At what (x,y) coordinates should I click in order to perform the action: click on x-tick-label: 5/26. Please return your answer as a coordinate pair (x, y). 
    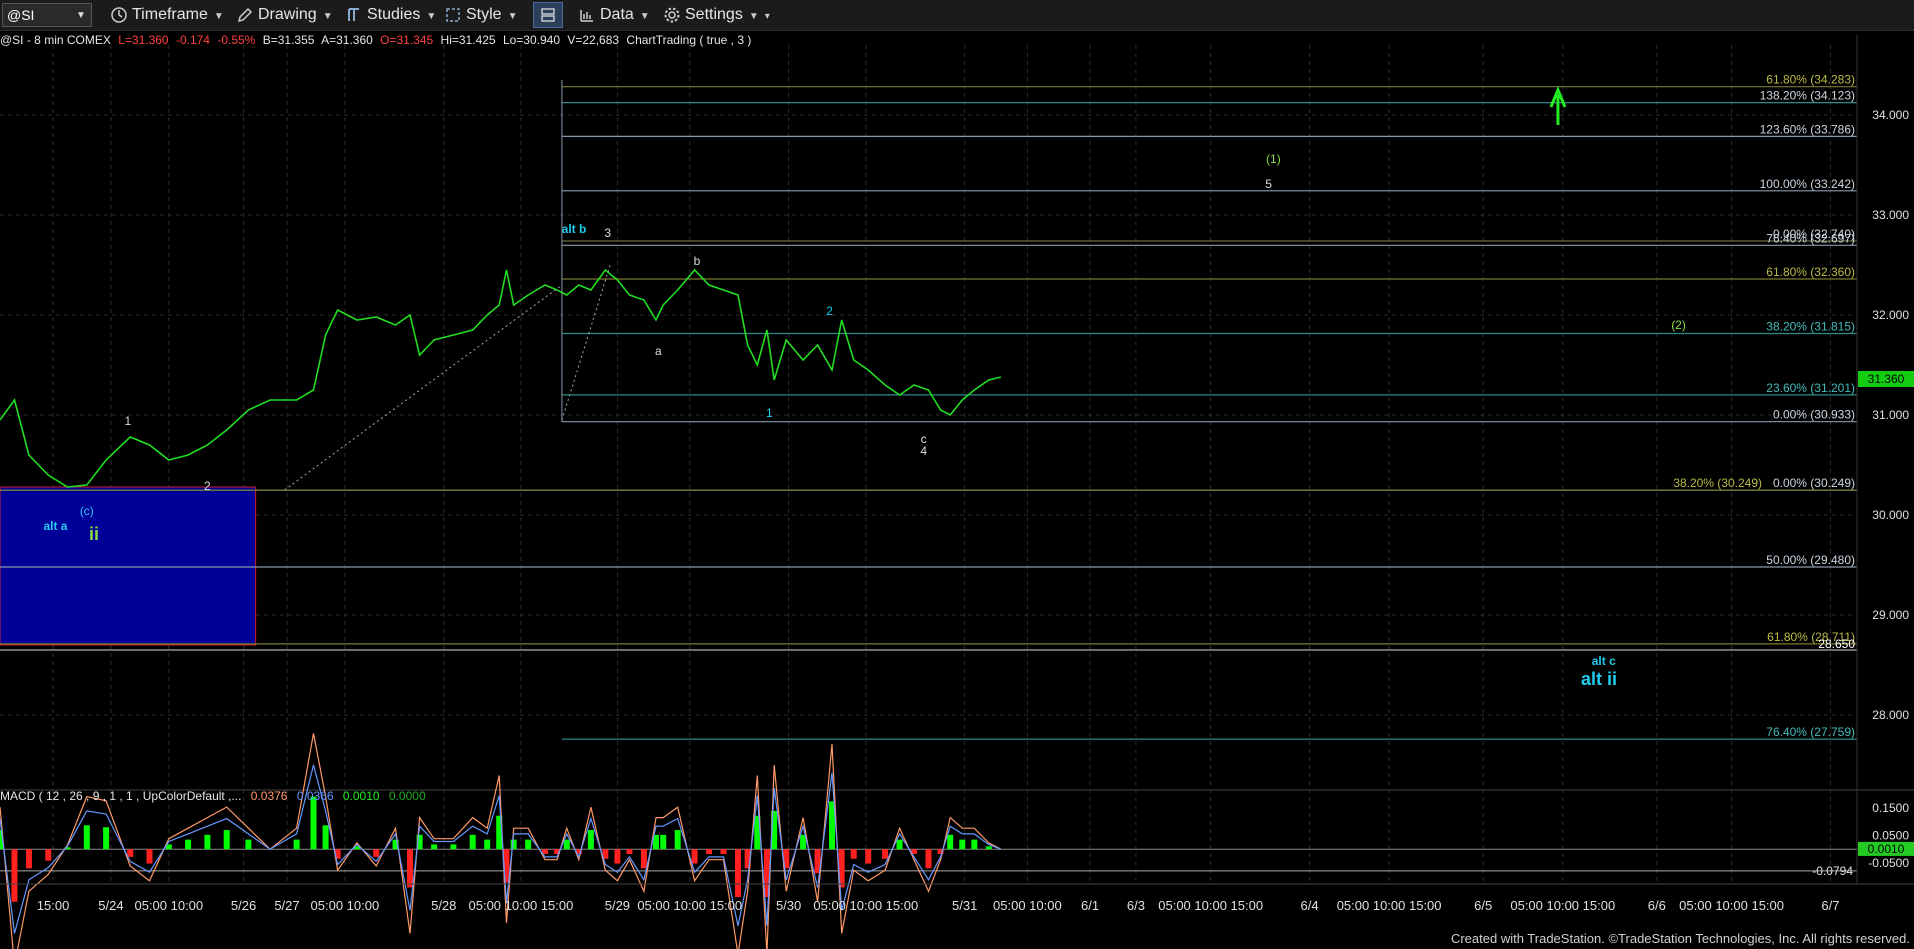
    Looking at the image, I should click on (243, 905).